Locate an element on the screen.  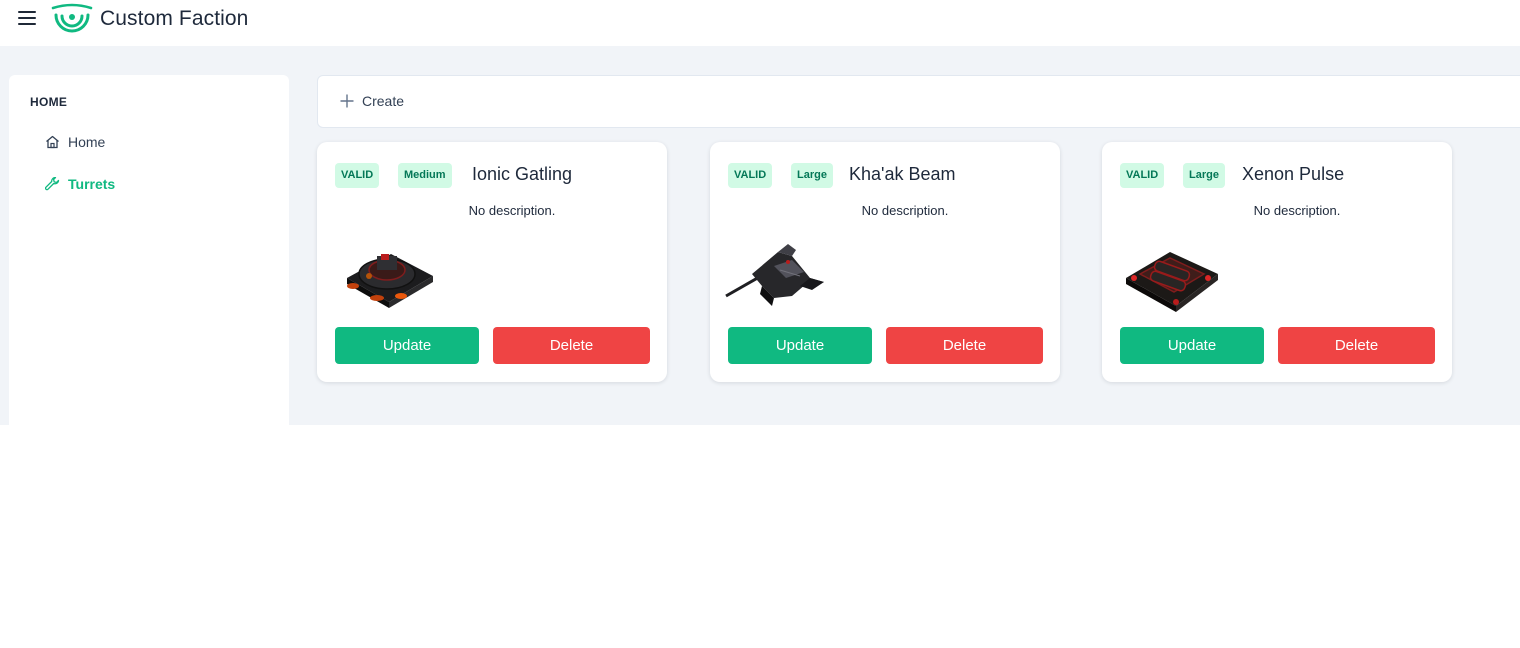
plus-icon is located at coordinates (347, 101).